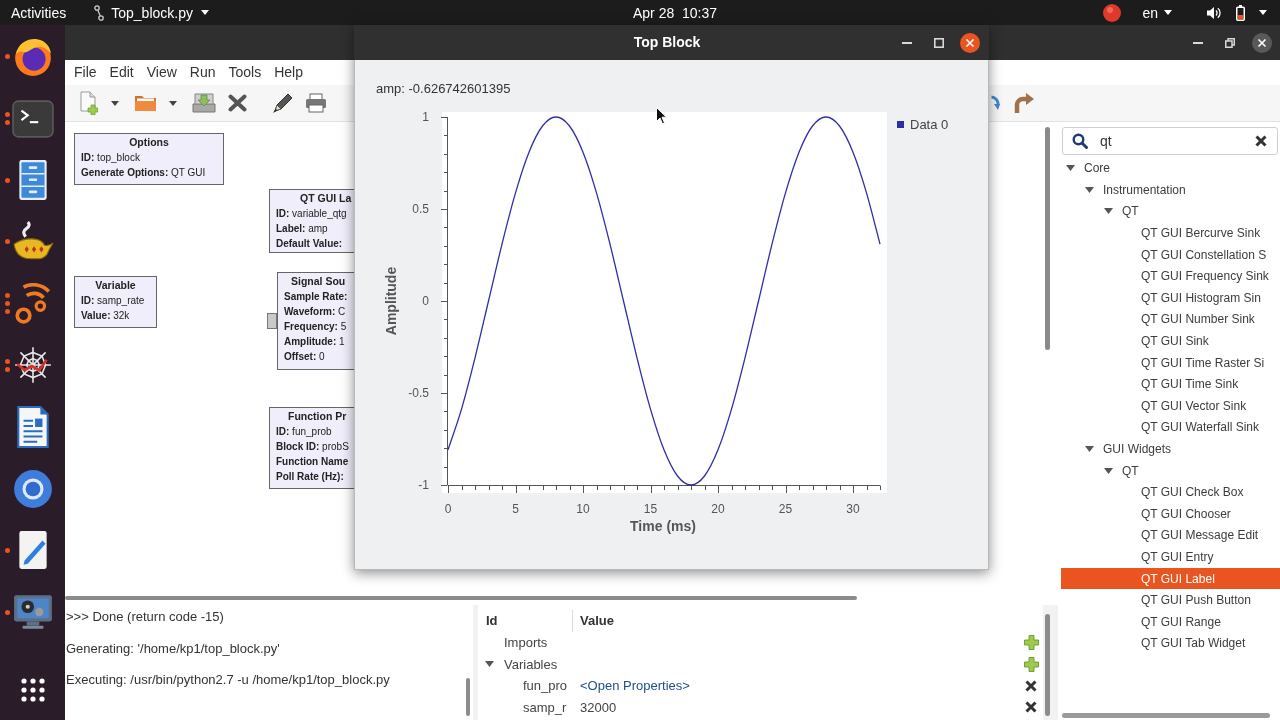 This screenshot has height=720, width=1280. Describe the element at coordinates (551, 707) in the screenshot. I see `variable-id: samp_r` at that location.